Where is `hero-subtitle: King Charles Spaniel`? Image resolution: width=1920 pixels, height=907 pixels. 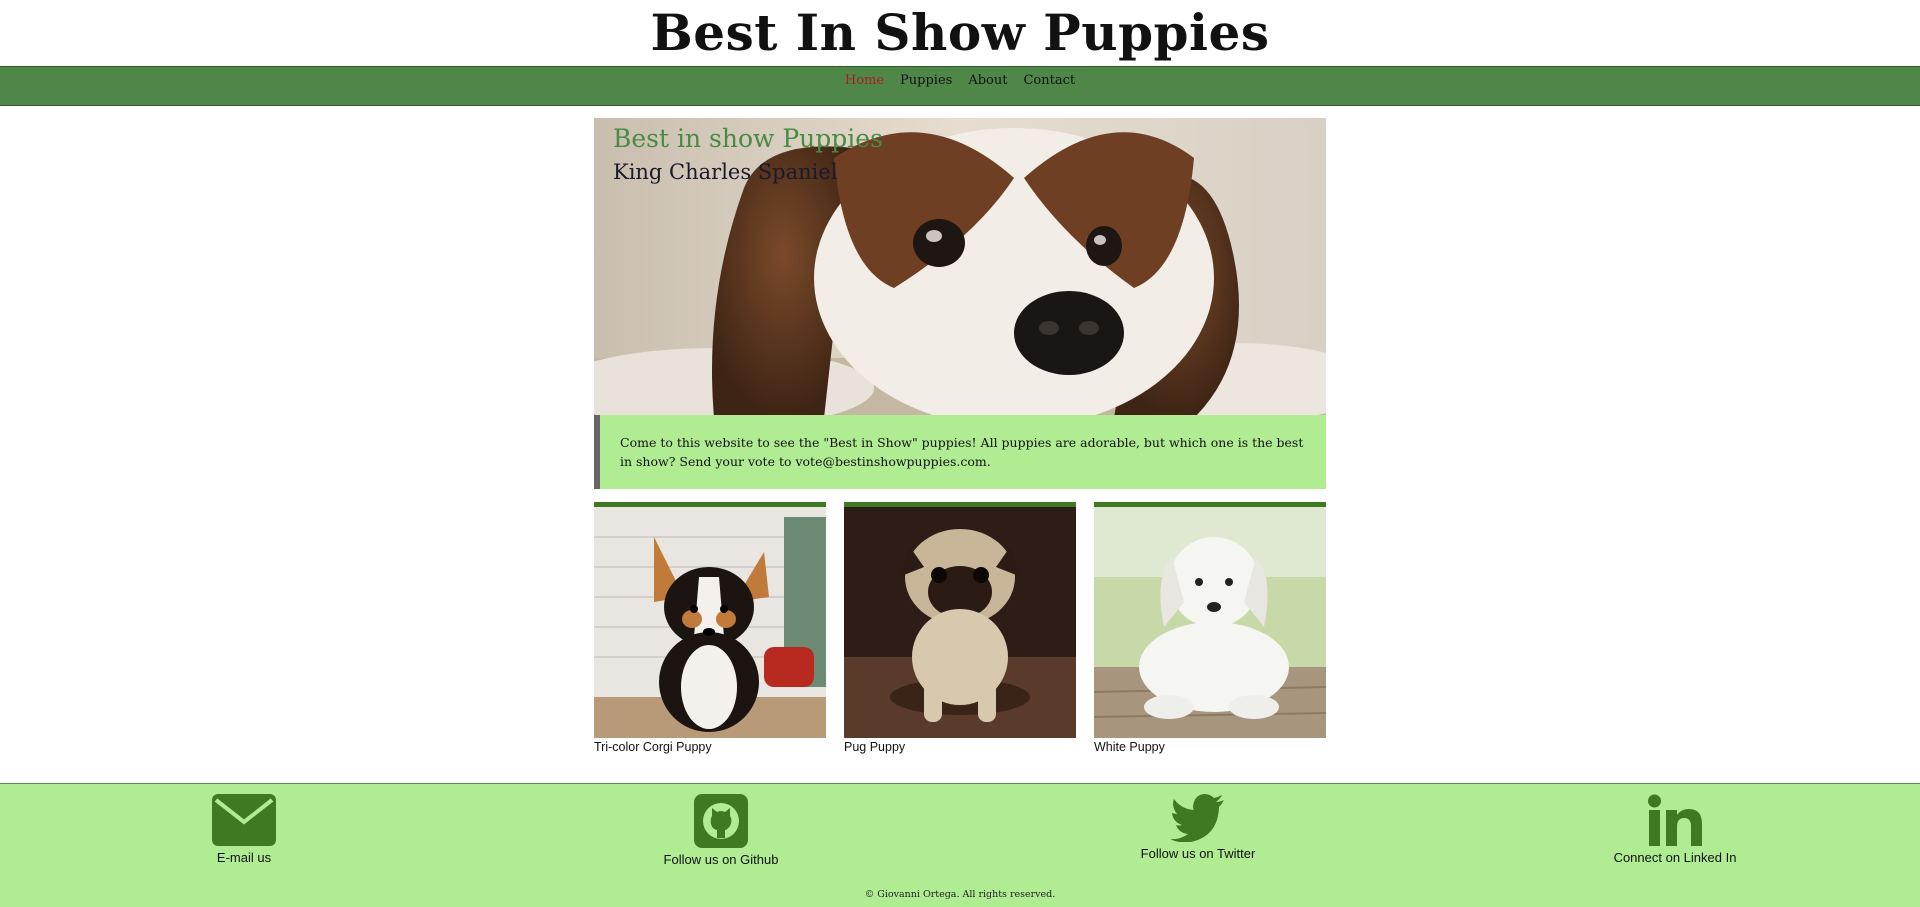 hero-subtitle: King Charles Spaniel is located at coordinates (725, 172).